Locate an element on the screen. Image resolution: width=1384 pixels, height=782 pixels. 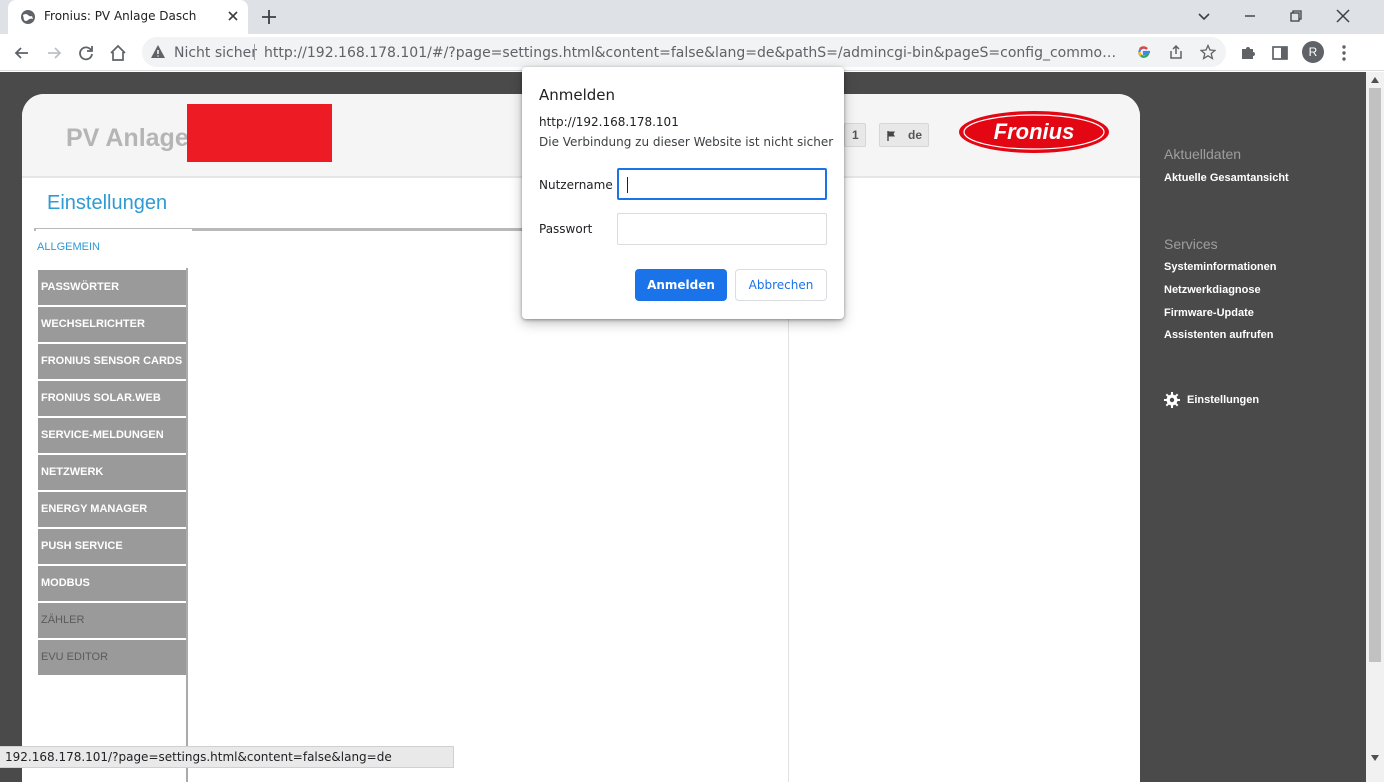
not-secure-label: Nicht sicher is located at coordinates (215, 53).